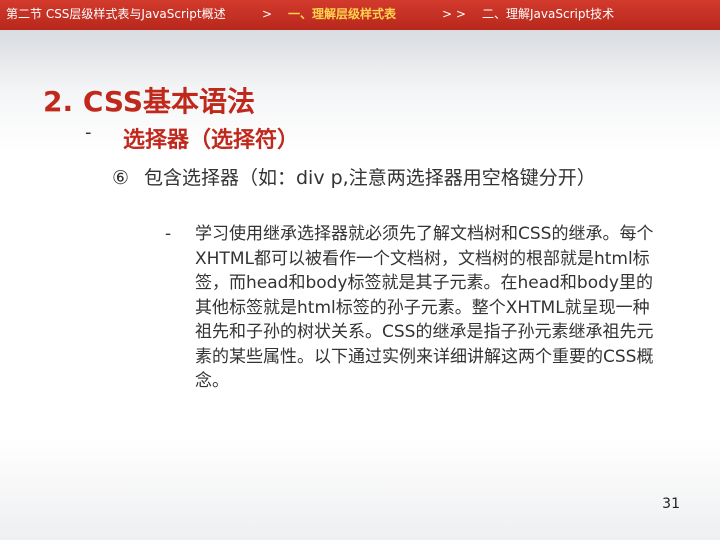 Image resolution: width=720 pixels, height=540 pixels. Describe the element at coordinates (342, 14) in the screenshot. I see `breadcrumb-current: 一、理解层级样式表` at that location.